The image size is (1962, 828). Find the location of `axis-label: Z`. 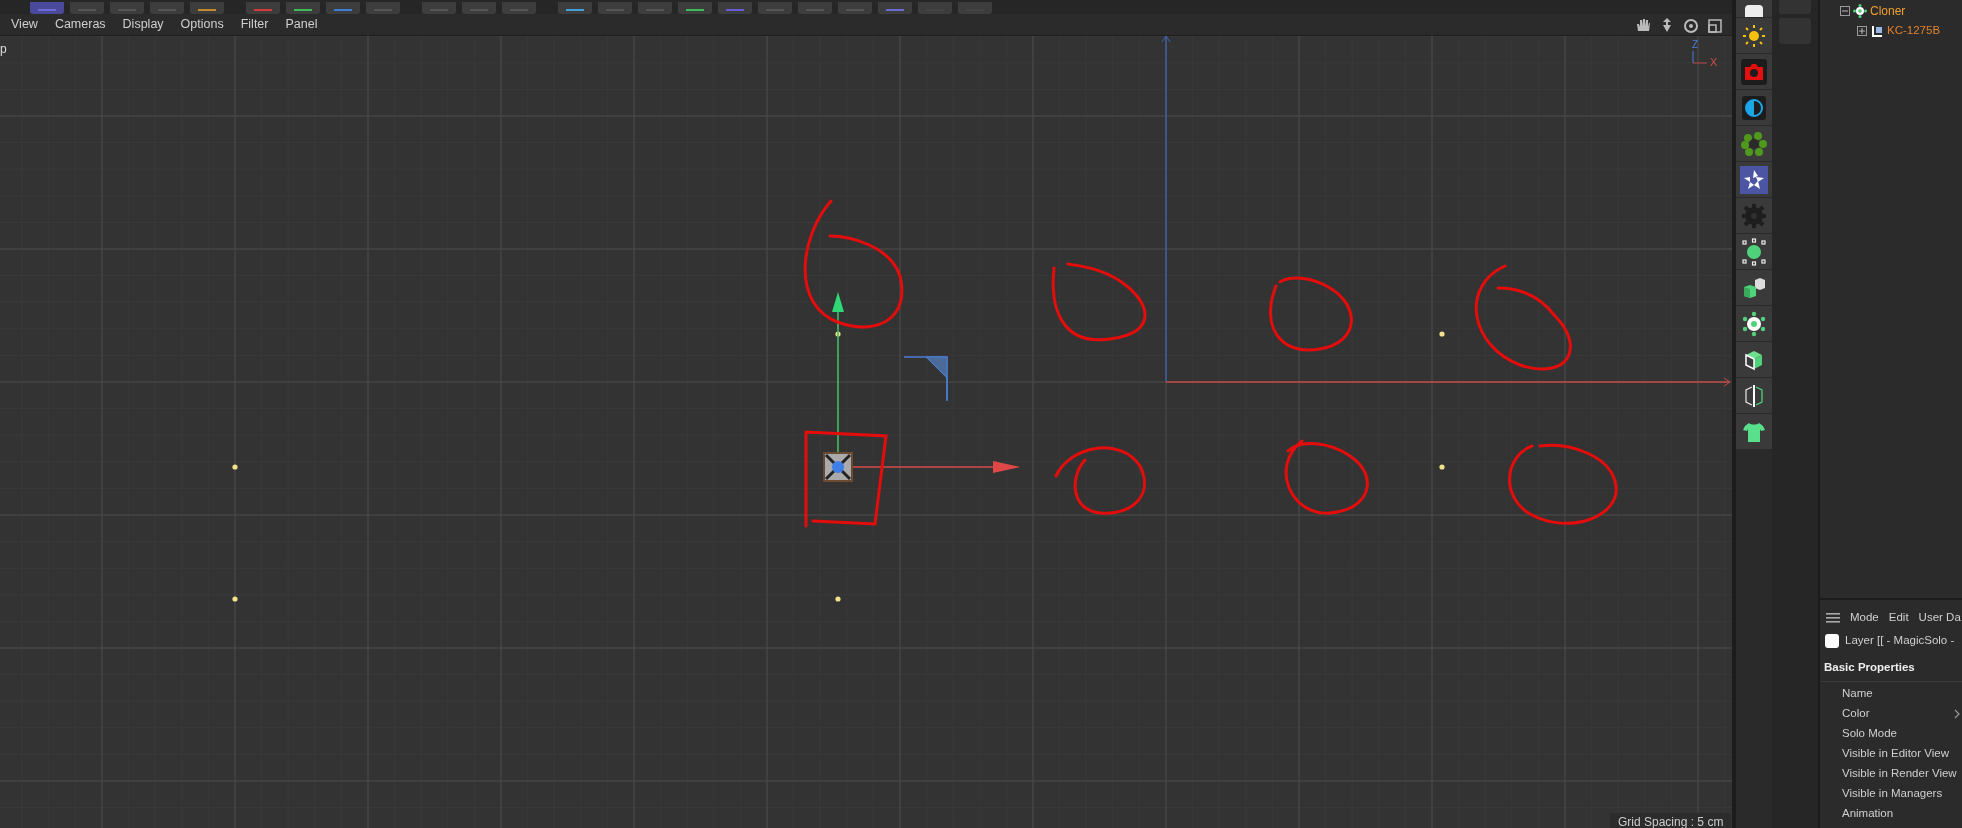

axis-label: Z is located at coordinates (1695, 45).